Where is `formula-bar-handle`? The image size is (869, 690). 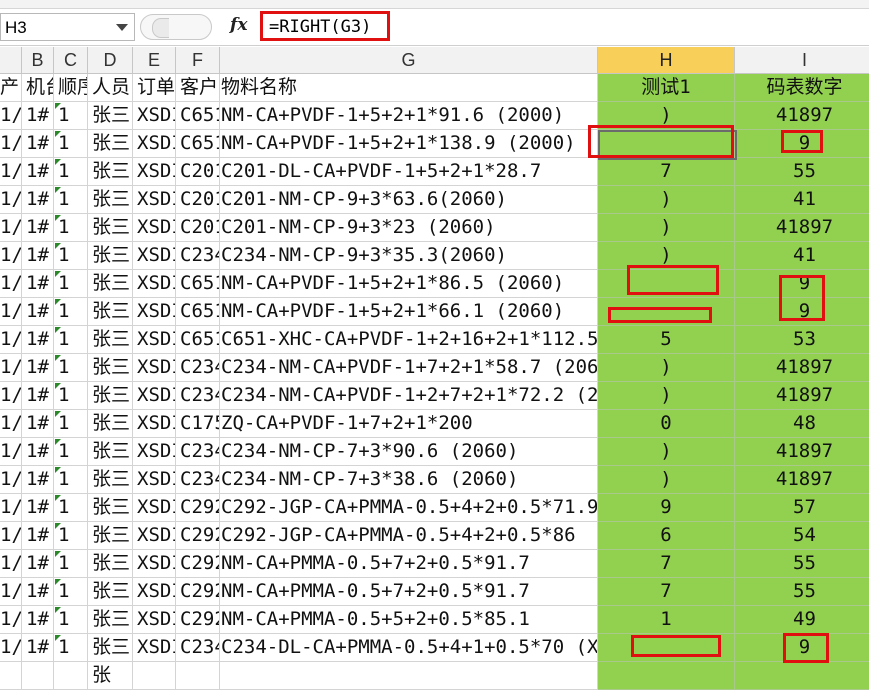 formula-bar-handle is located at coordinates (176, 27).